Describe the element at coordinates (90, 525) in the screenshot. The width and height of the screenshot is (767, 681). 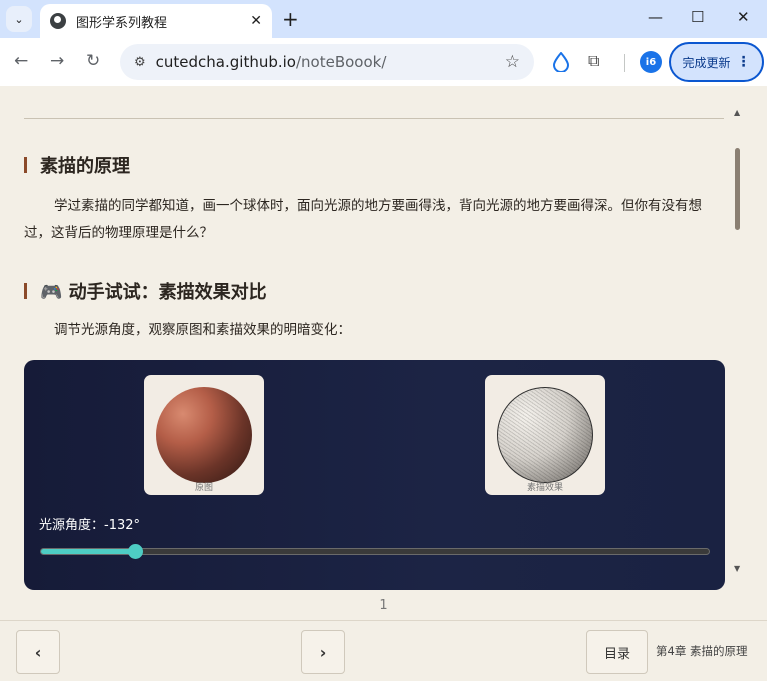
I see `light-angle-label: 光源角度：-132°` at that location.